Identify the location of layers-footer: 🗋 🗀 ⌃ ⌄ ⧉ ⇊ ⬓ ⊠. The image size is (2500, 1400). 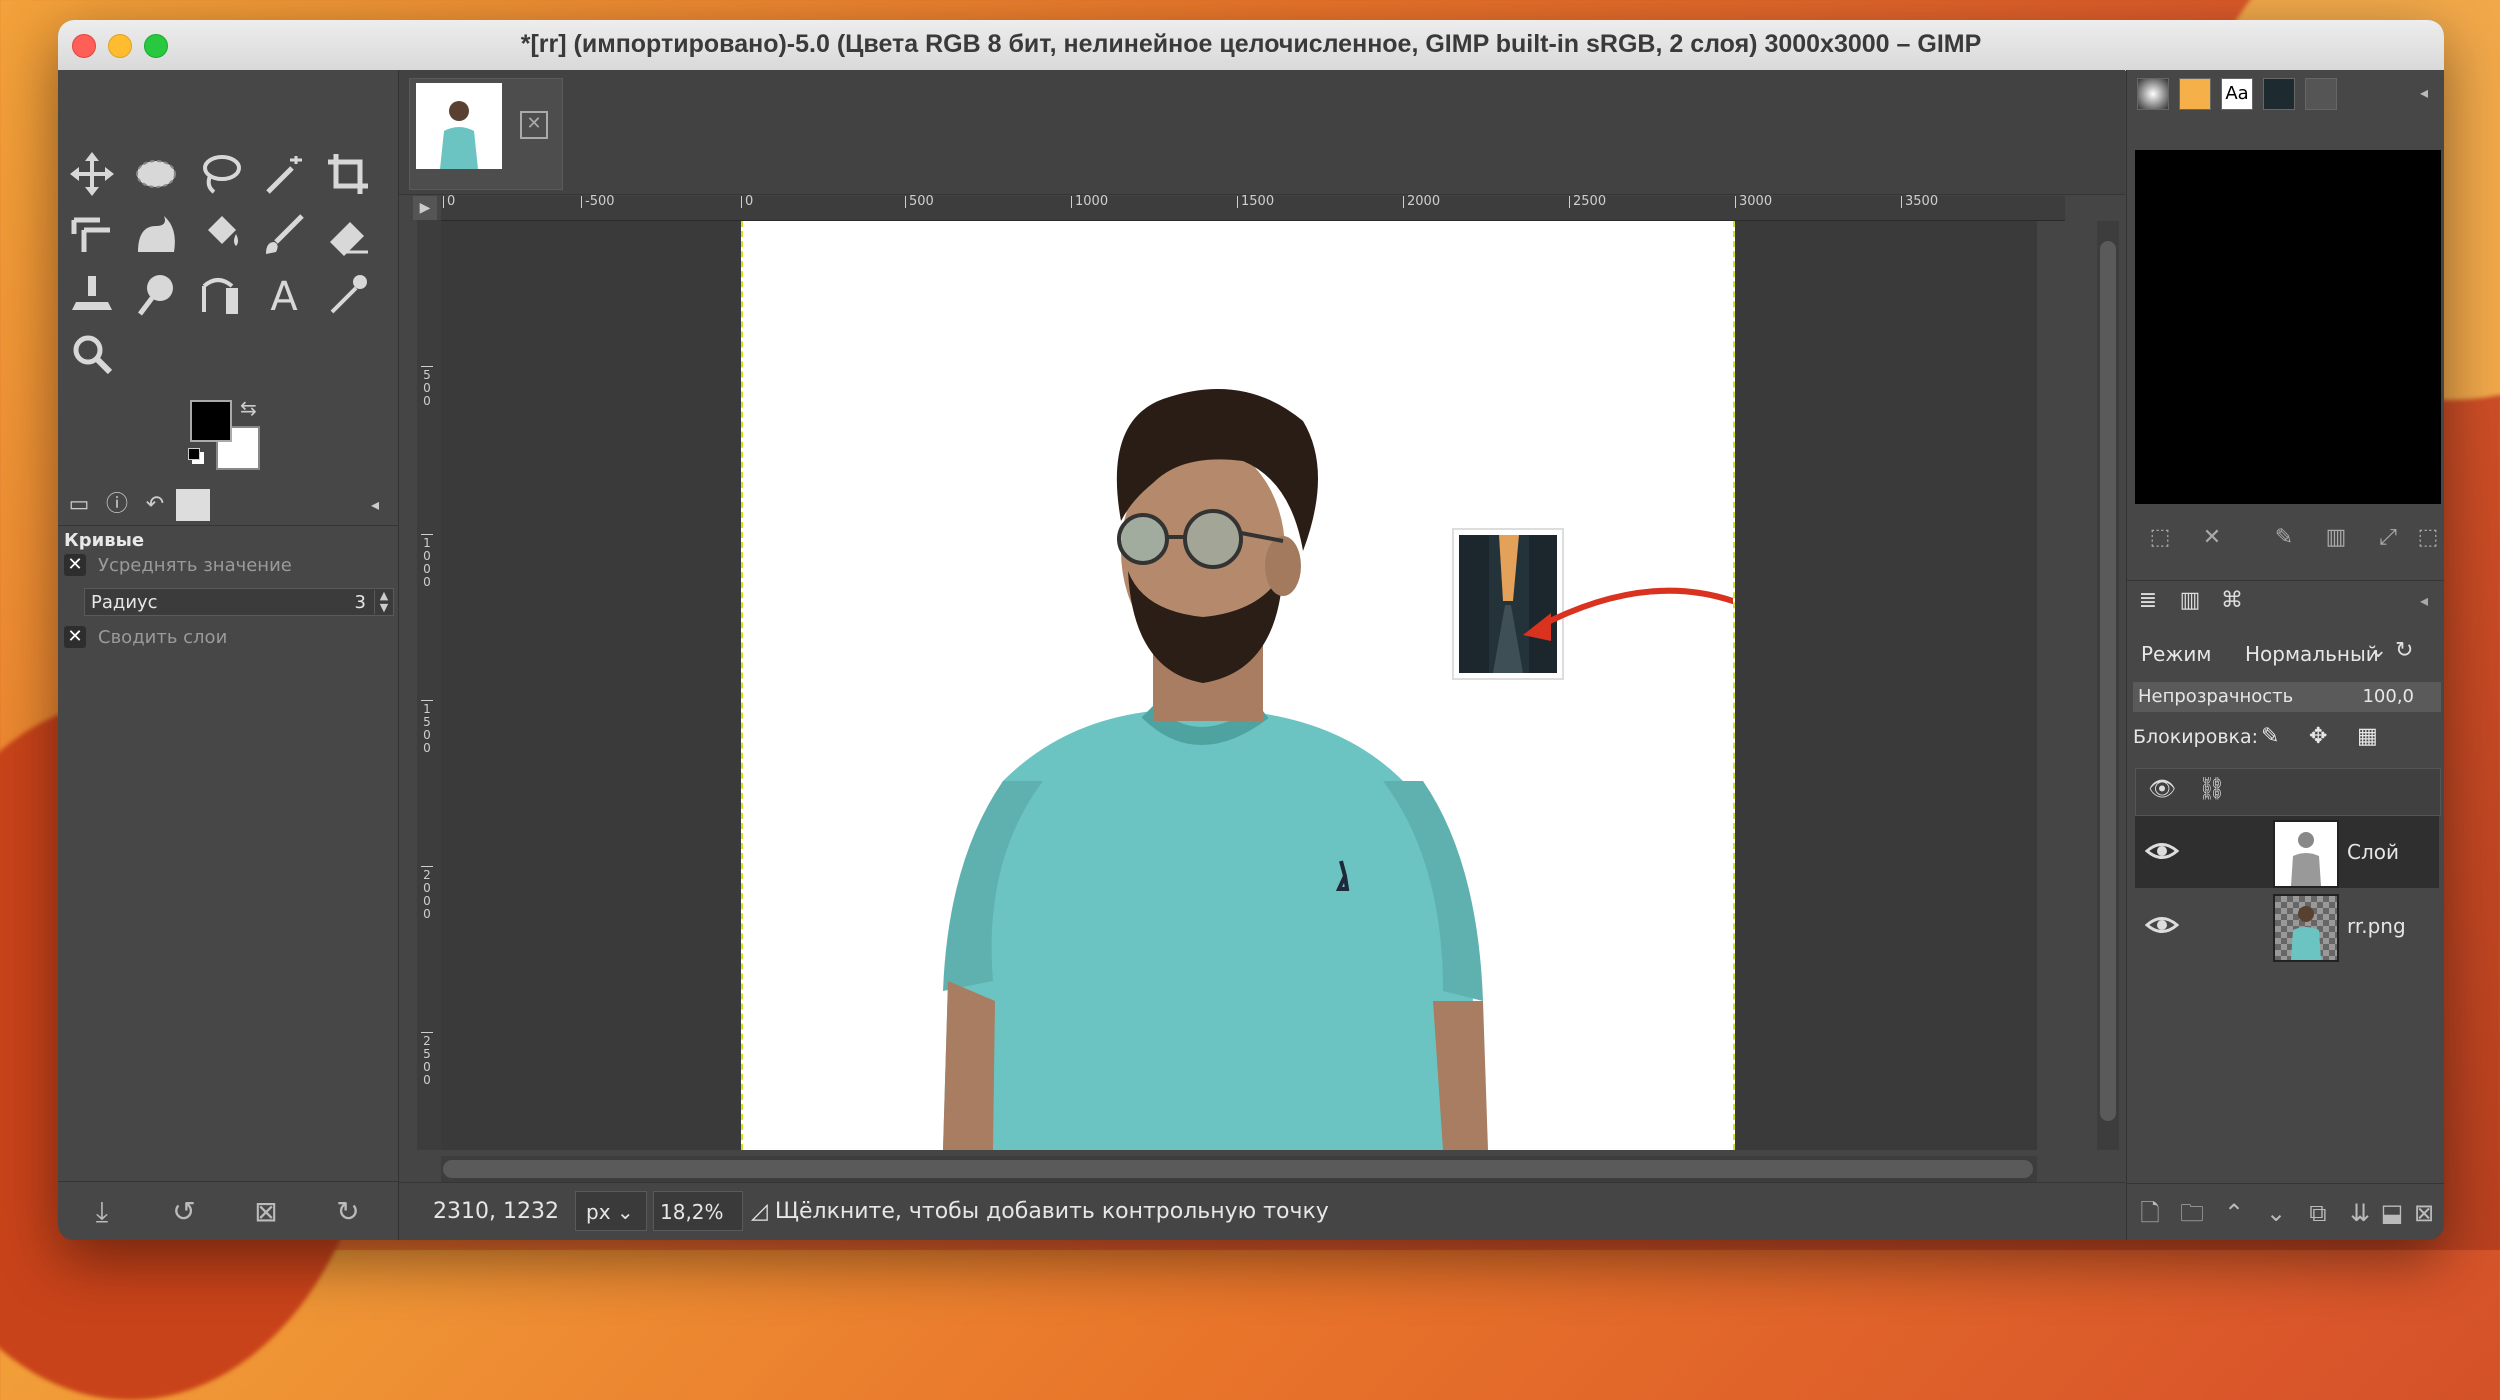
(2285, 1211).